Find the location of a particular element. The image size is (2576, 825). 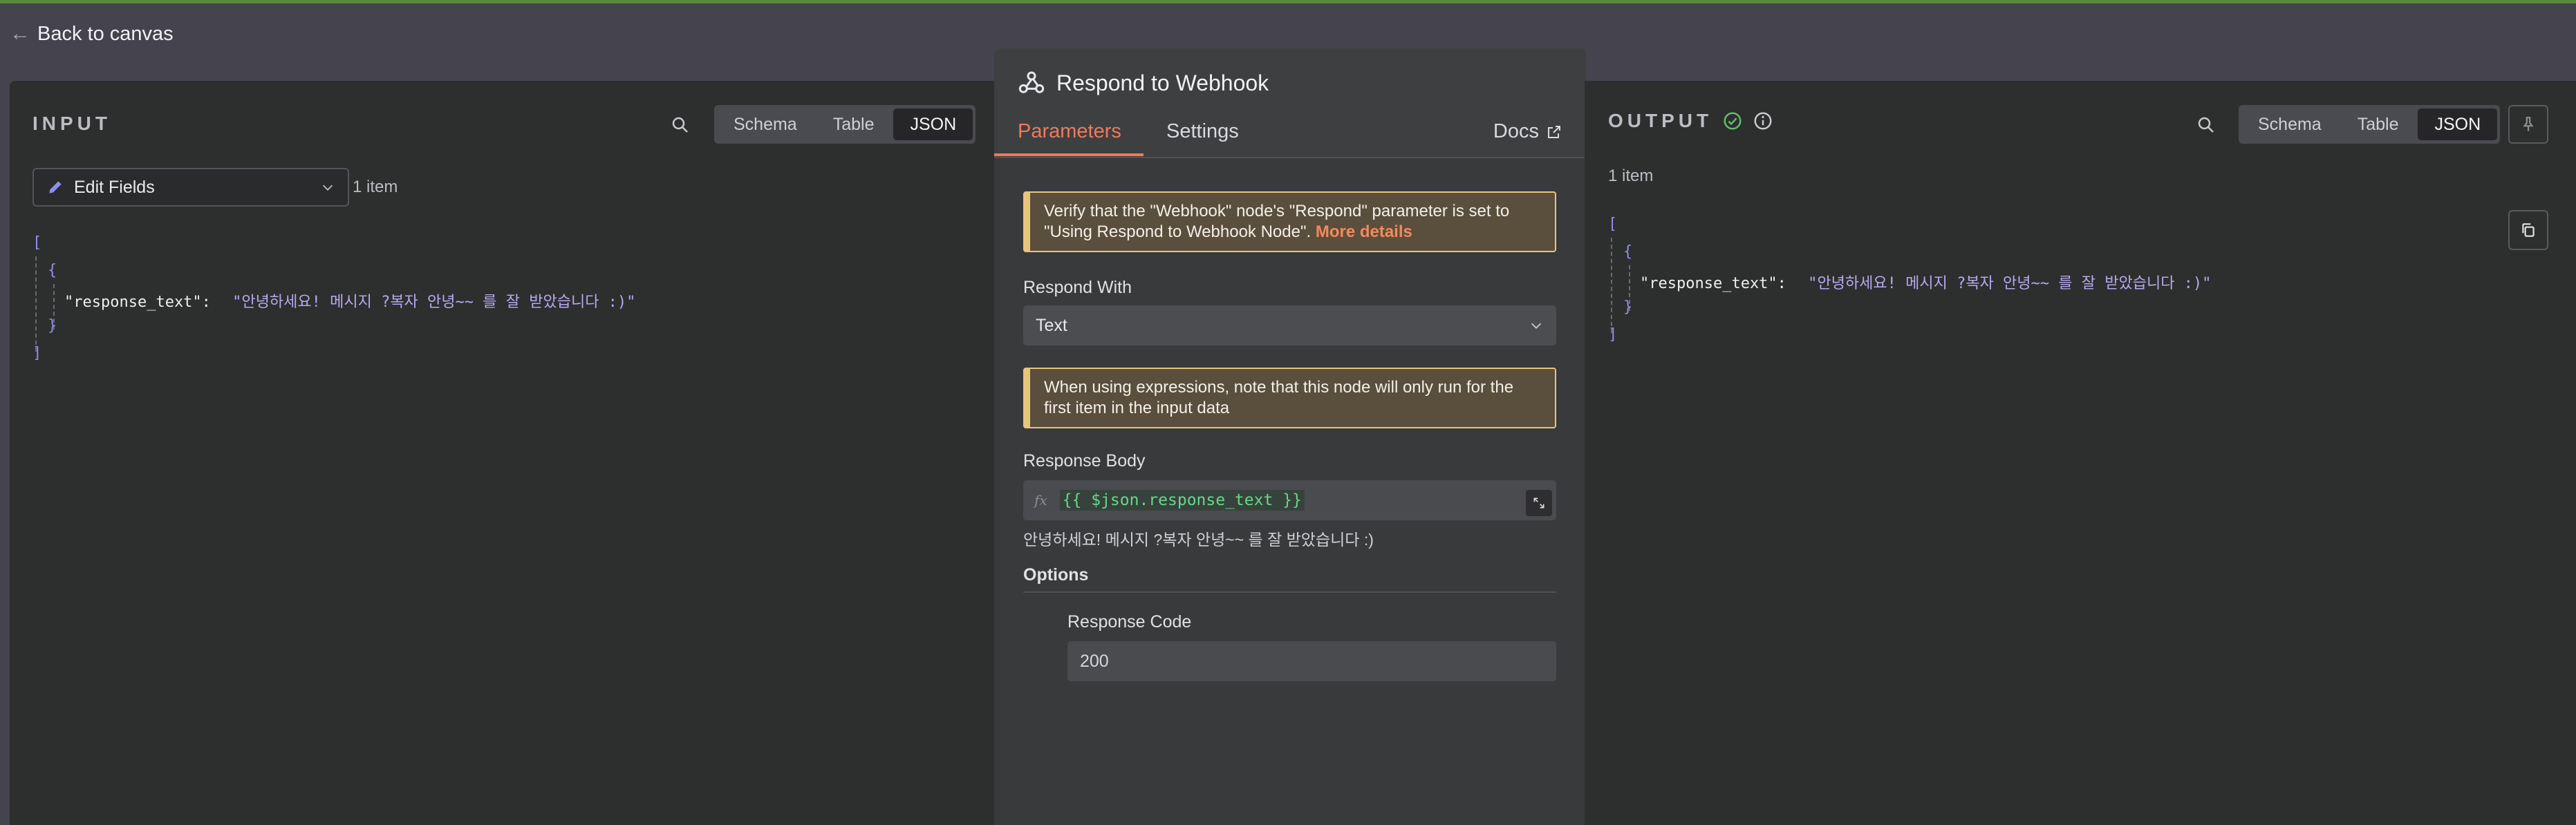

output-panel-title: OUTPUT is located at coordinates (1660, 121).